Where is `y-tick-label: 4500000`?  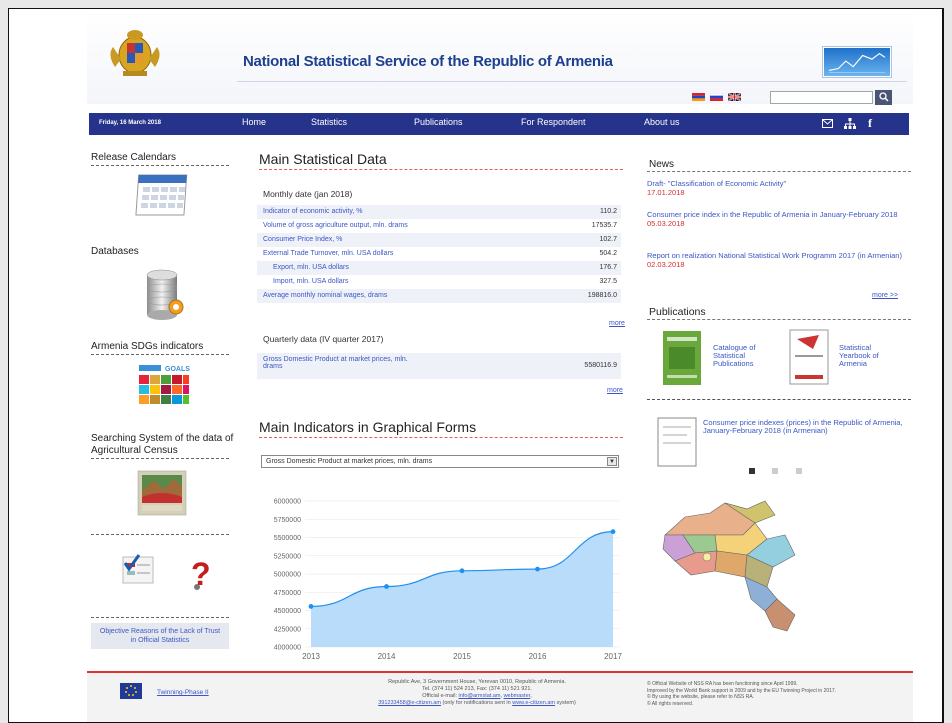
y-tick-label: 4500000 is located at coordinates (287, 611).